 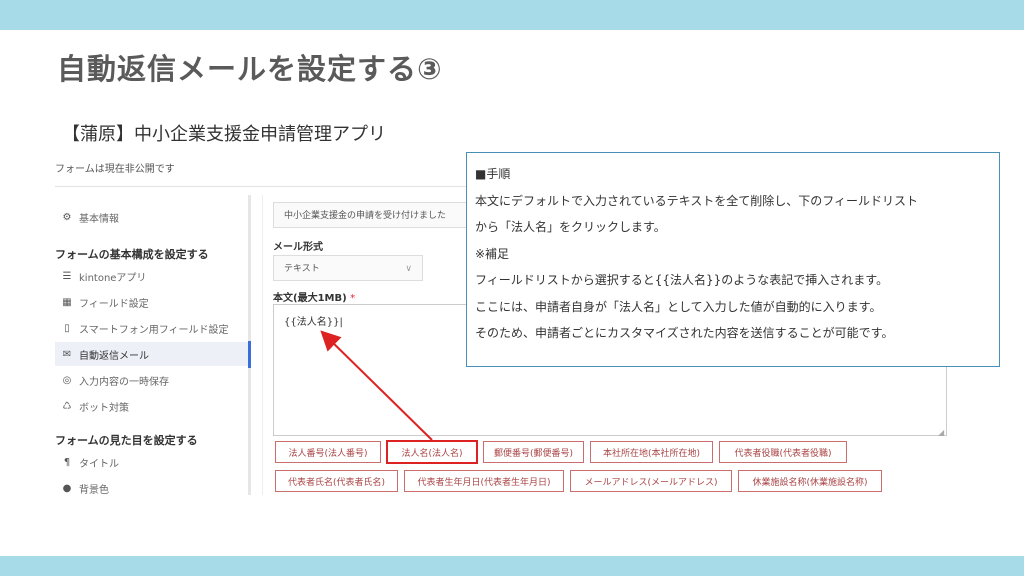 What do you see at coordinates (353, 298) in the screenshot?
I see `required-mark: *` at bounding box center [353, 298].